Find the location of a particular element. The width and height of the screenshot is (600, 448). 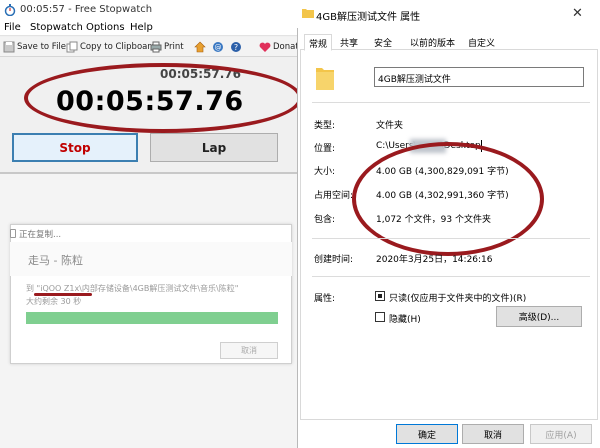

copy-cancel-button: 取消 is located at coordinates (249, 350).